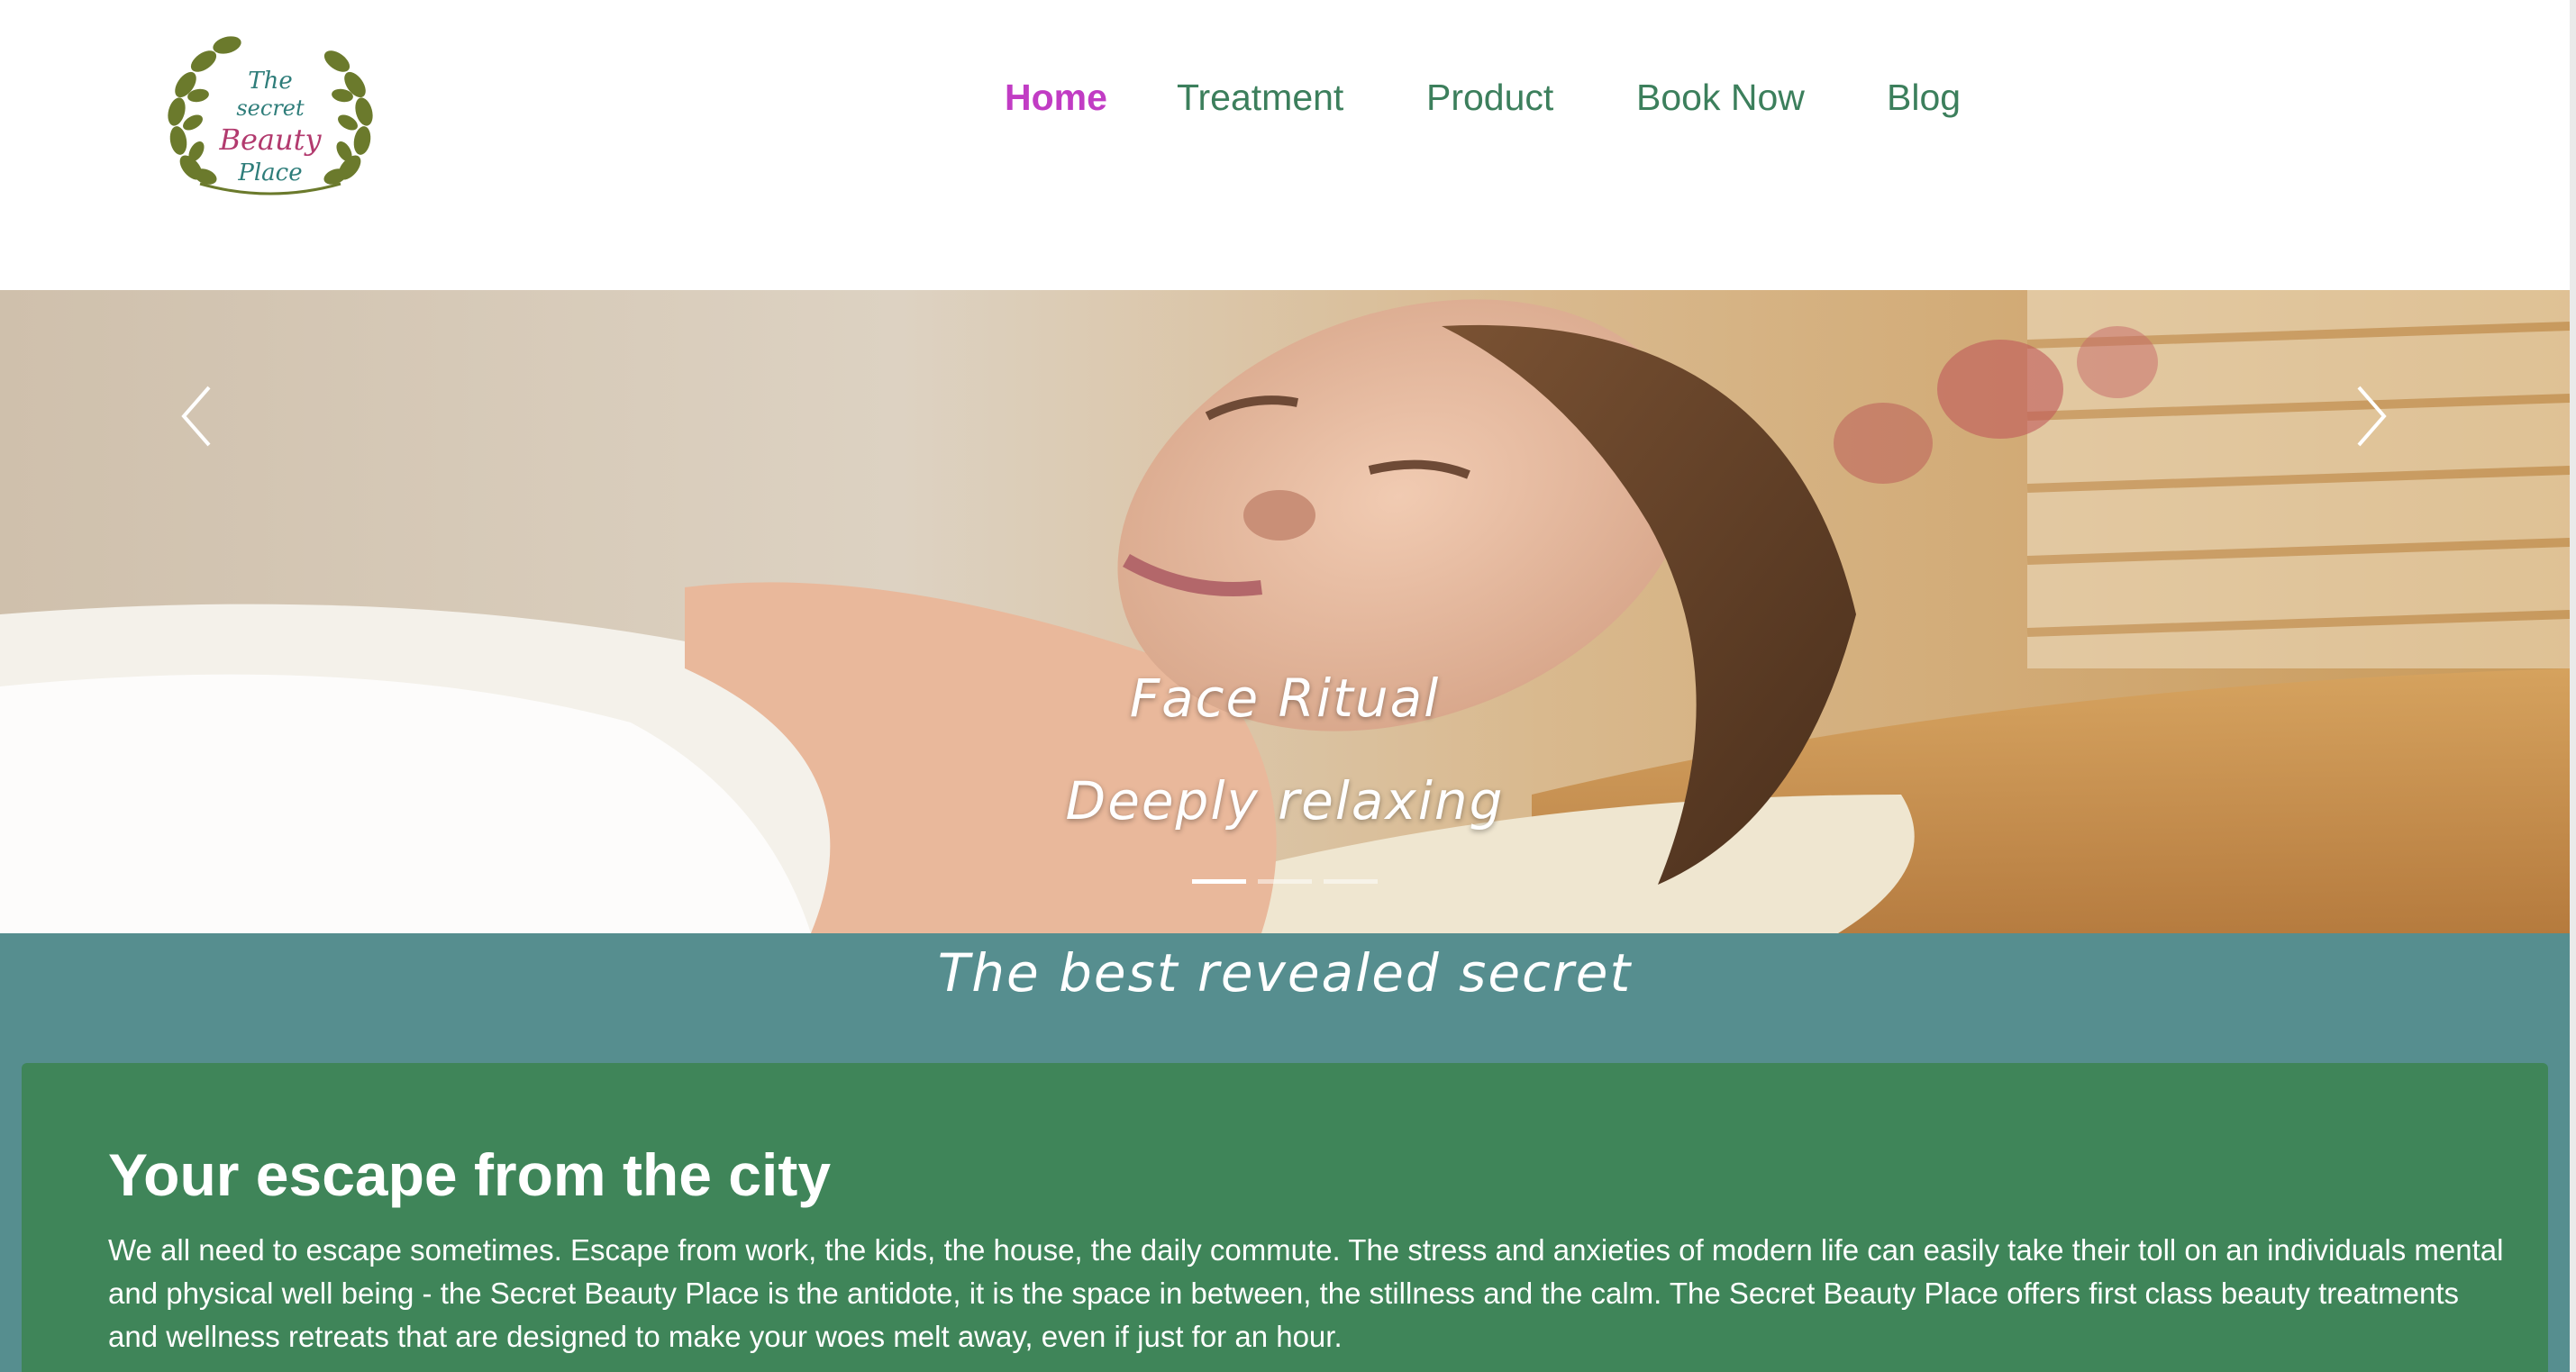 The height and width of the screenshot is (1372, 2576). Describe the element at coordinates (2573, 686) in the screenshot. I see `scrollbar-track` at that location.